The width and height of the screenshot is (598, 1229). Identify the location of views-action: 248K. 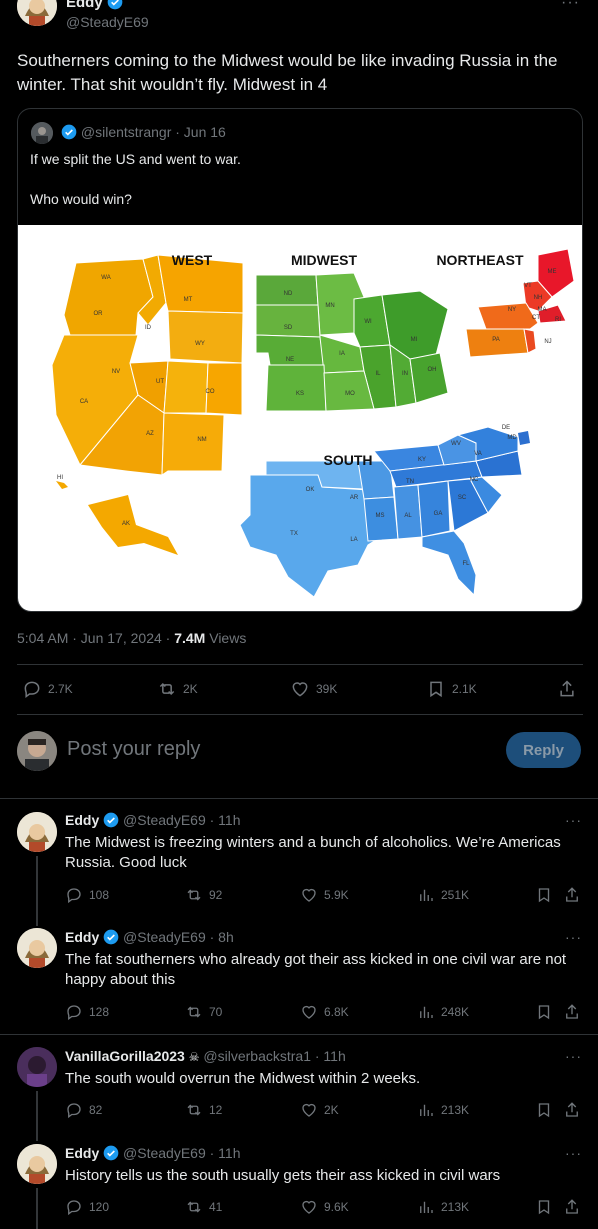
(443, 1012).